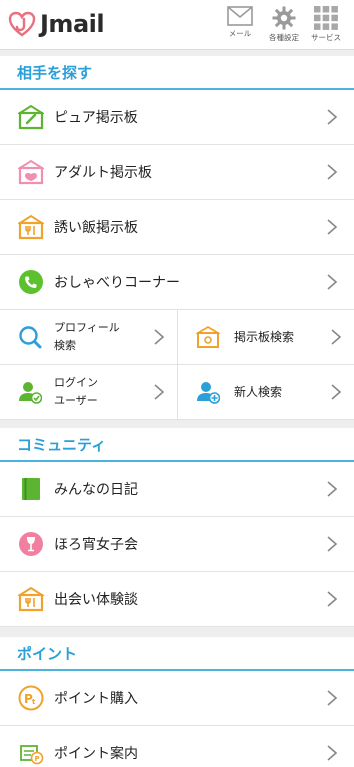 Image resolution: width=354 pixels, height=767 pixels. Describe the element at coordinates (177, 698) in the screenshot. I see `menu-item-buy-points: P t ポイント購入` at that location.